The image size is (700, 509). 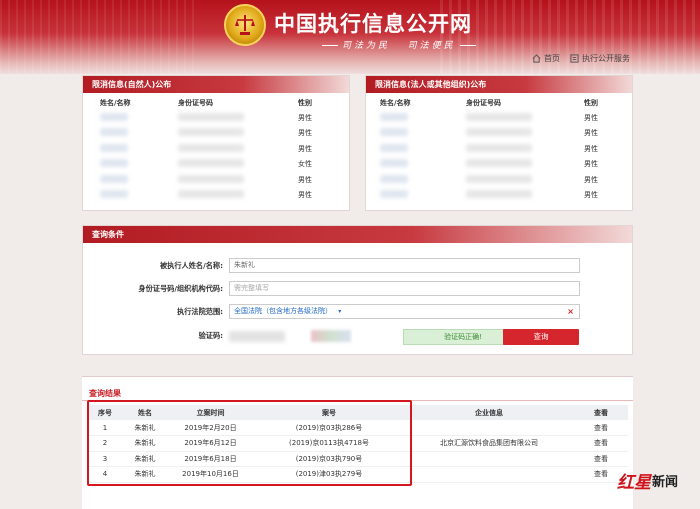 I want to click on site-header: 中国执行信息公开网 司法为民 司法便民 首页 执行公开服务, so click(x=350, y=37).